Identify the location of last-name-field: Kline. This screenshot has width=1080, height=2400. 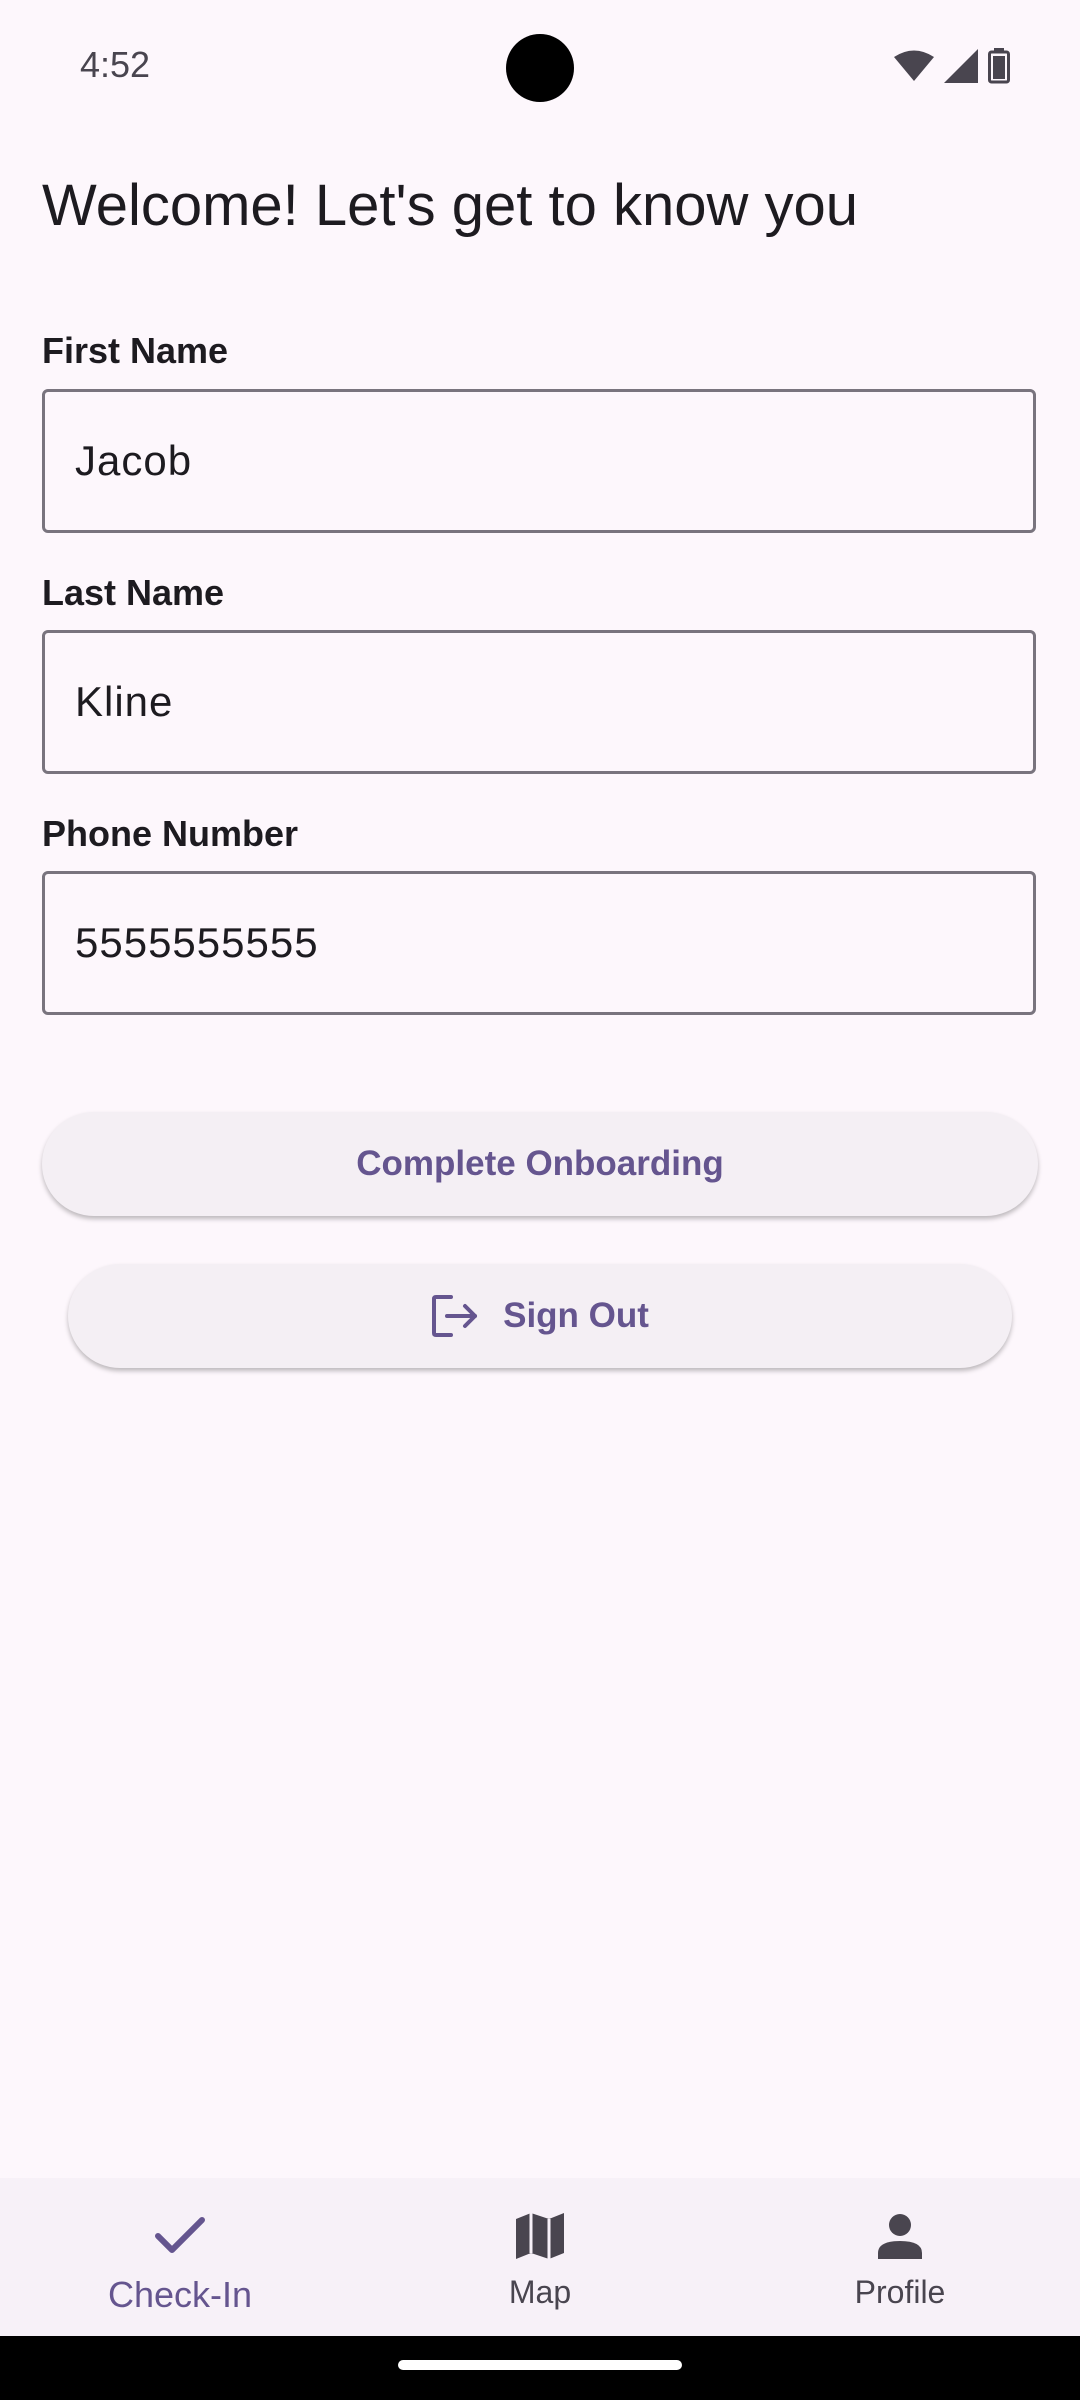
(539, 702).